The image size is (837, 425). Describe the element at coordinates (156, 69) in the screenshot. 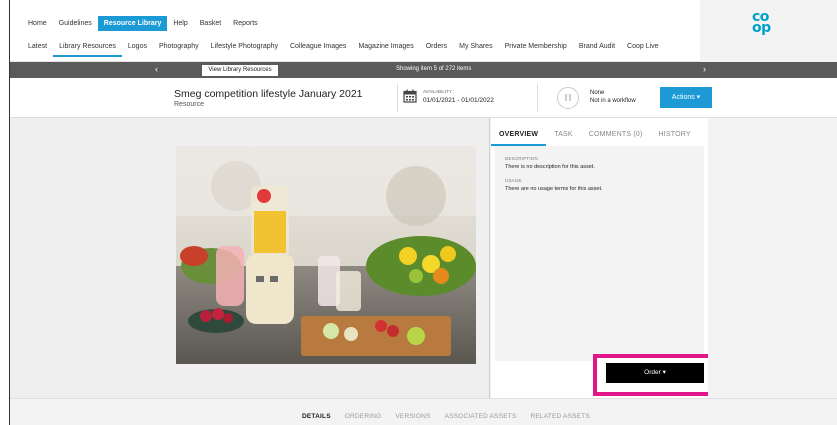

I see `previous-item-icon: ‹` at that location.